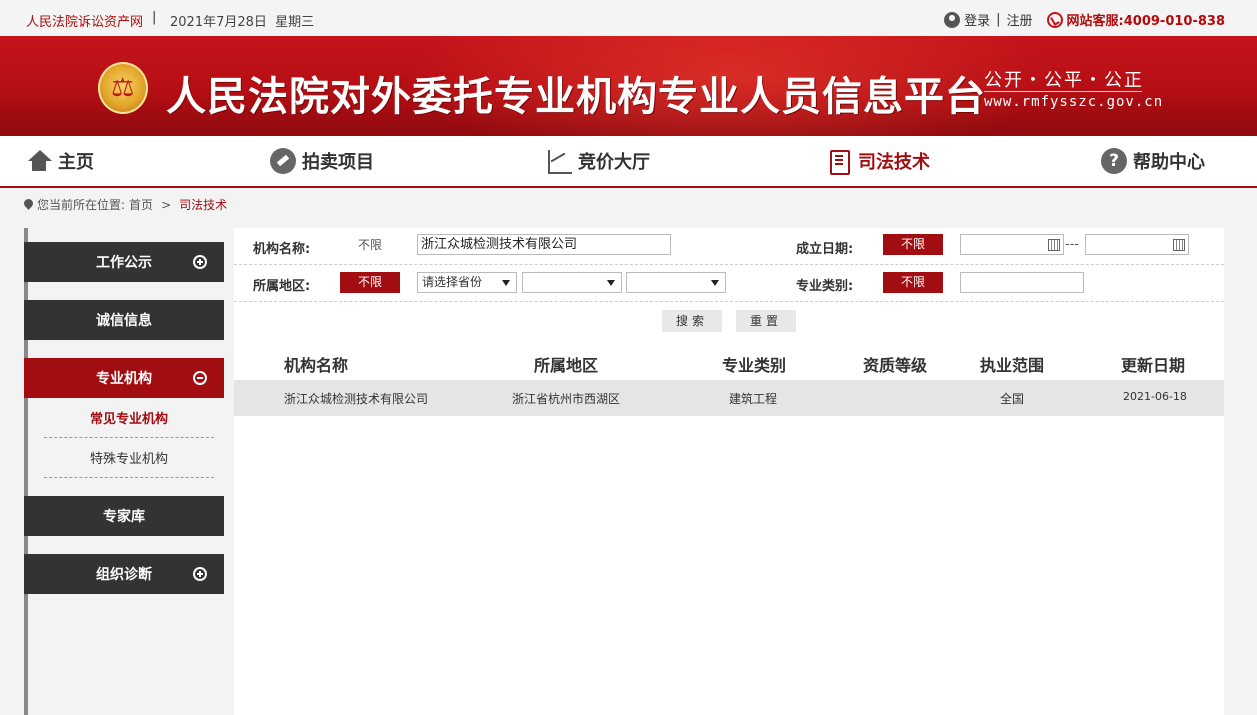 The height and width of the screenshot is (715, 1257). I want to click on breadcrumb-prefix: 您当前所在位置:, so click(81, 205).